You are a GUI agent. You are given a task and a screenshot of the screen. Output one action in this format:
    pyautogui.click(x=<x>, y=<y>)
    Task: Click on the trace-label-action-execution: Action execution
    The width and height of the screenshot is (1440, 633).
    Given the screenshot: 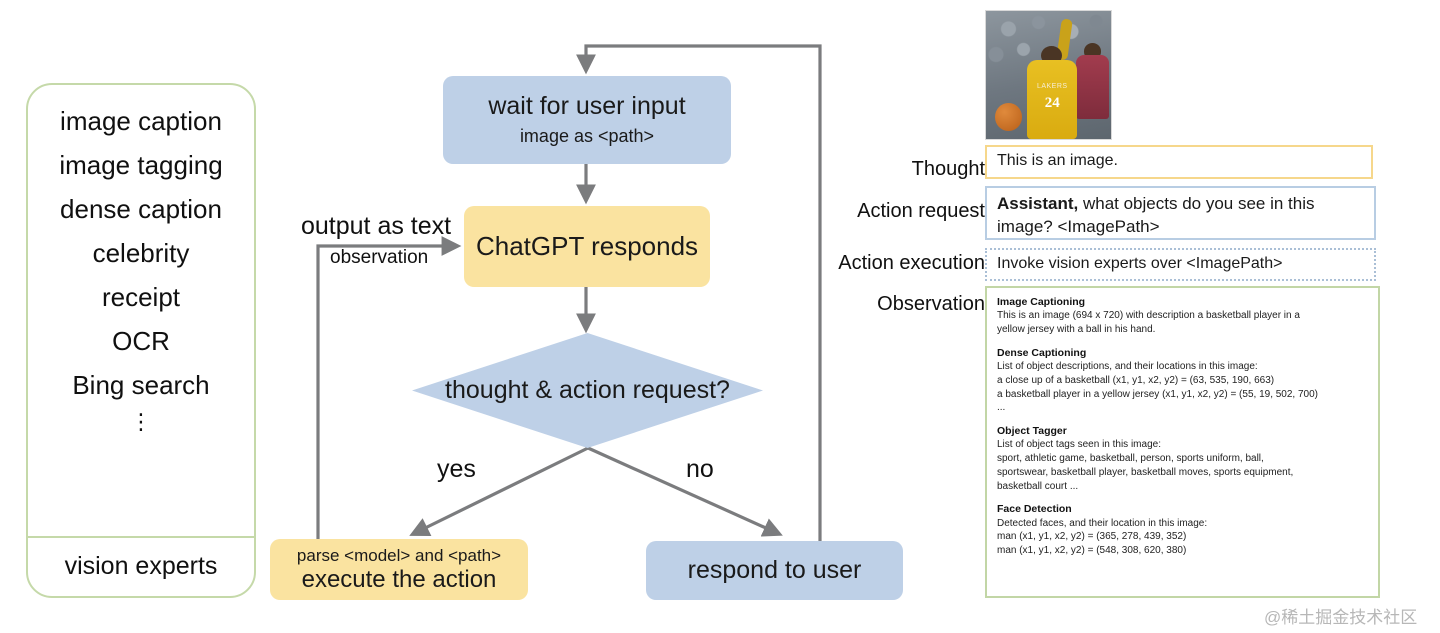 What is the action you would take?
    pyautogui.click(x=911, y=263)
    